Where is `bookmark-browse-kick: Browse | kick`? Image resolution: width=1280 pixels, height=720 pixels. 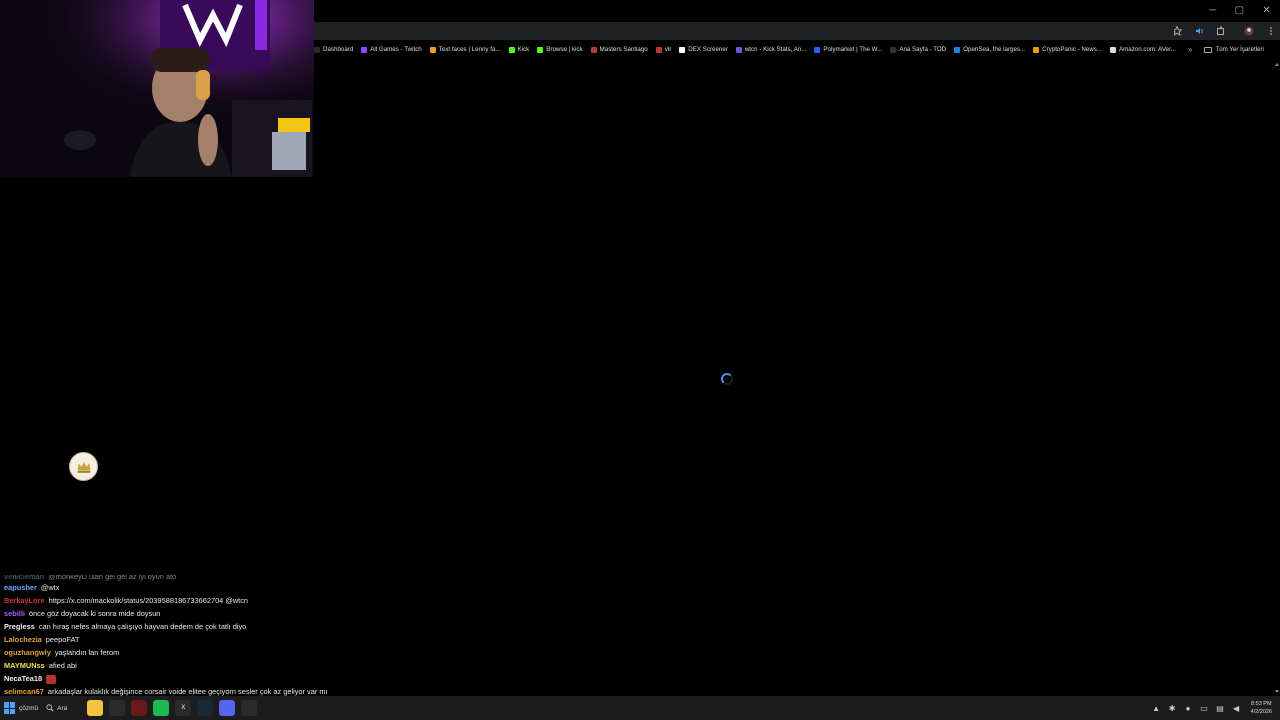 bookmark-browse-kick: Browse | kick is located at coordinates (560, 49).